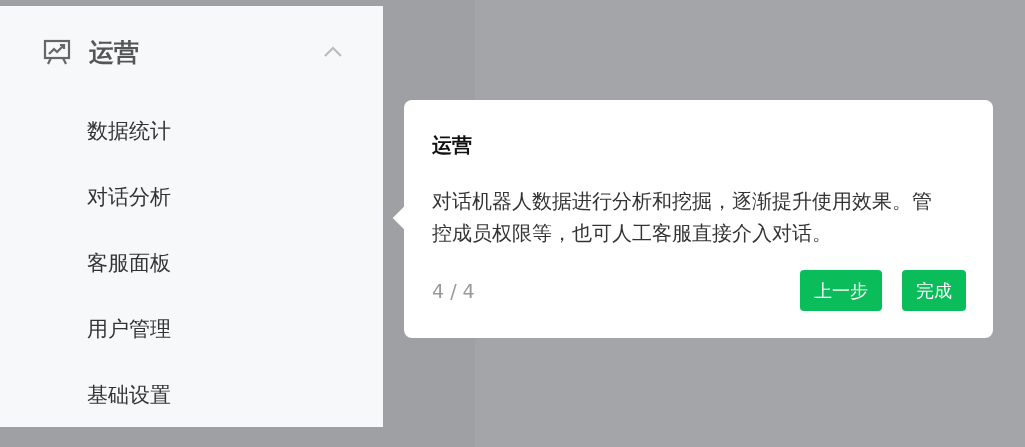 The image size is (1025, 447). Describe the element at coordinates (87, 263) in the screenshot. I see `menu-item: 客服面板` at that location.